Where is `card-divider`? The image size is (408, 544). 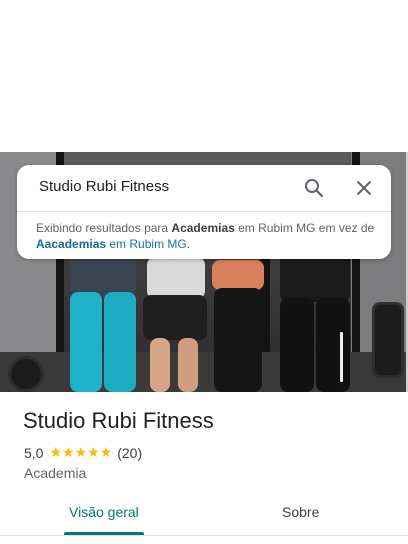
card-divider is located at coordinates (204, 211).